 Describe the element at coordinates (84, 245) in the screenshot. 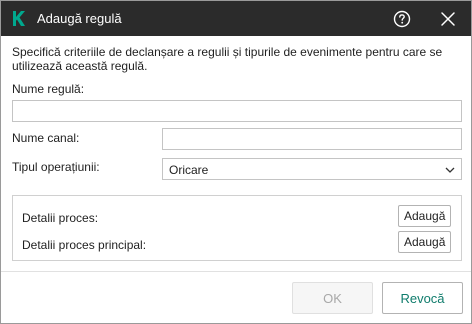

I see `parent-process-details-label: Detalii proces principal:` at that location.